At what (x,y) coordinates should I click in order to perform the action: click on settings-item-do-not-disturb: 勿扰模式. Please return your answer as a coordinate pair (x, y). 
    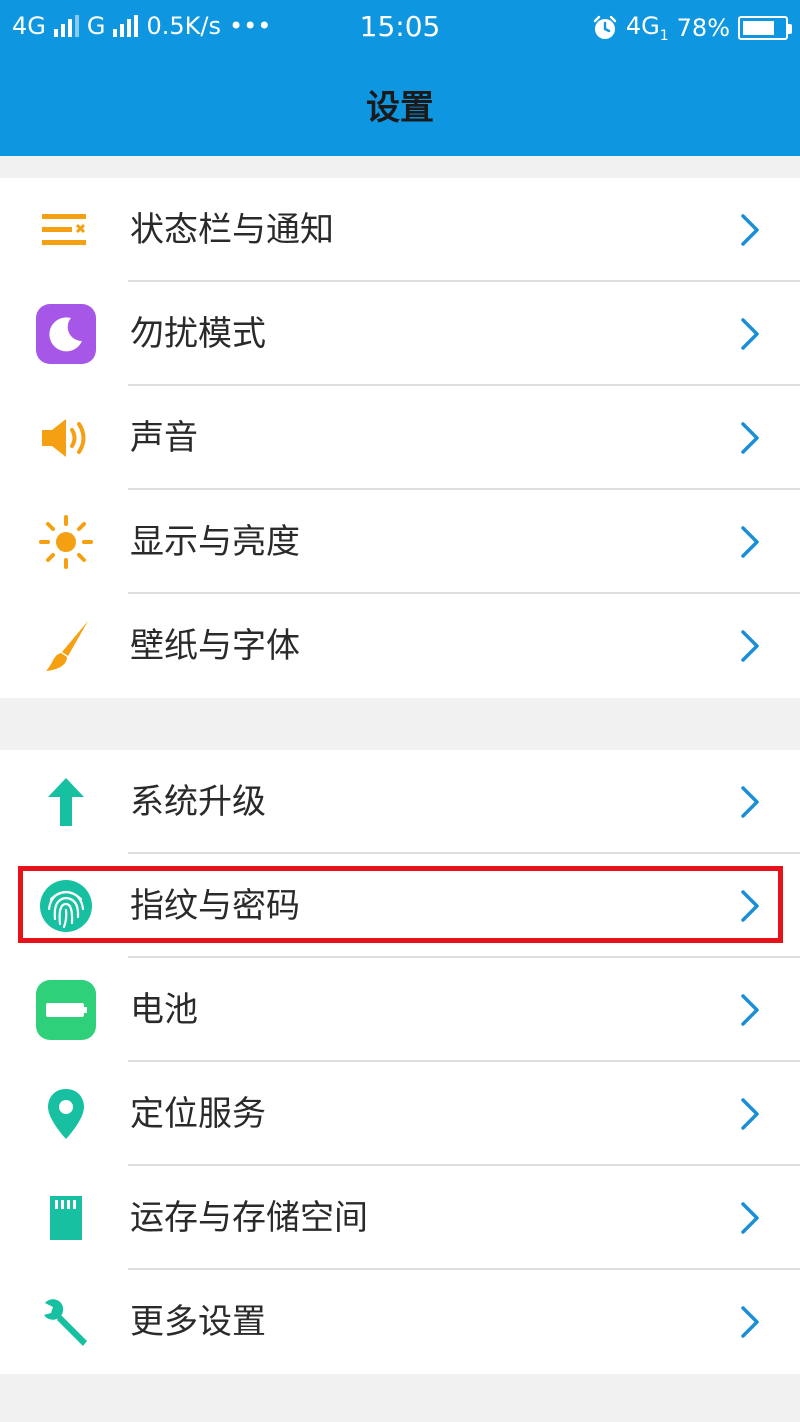
    Looking at the image, I should click on (400, 334).